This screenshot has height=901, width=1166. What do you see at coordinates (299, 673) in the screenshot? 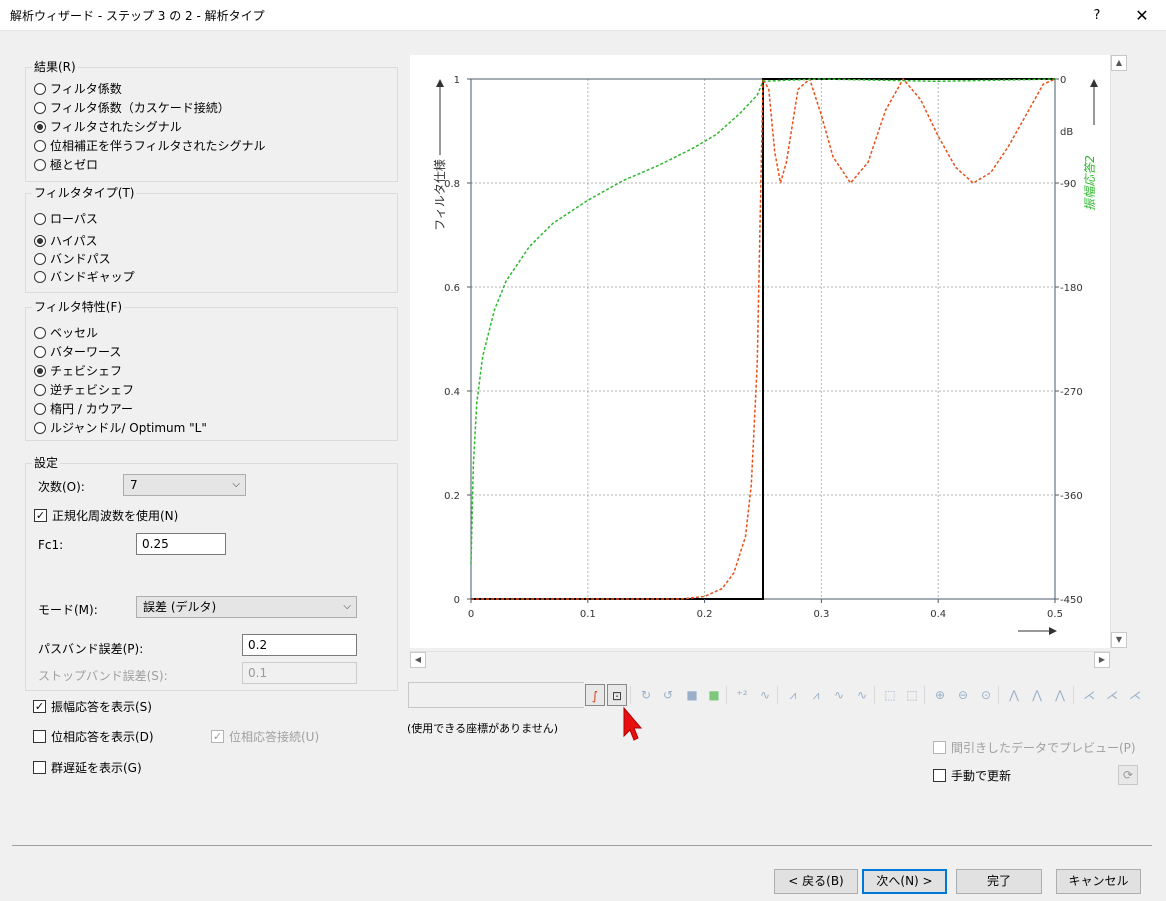
I see `stopband-input: 0.1` at bounding box center [299, 673].